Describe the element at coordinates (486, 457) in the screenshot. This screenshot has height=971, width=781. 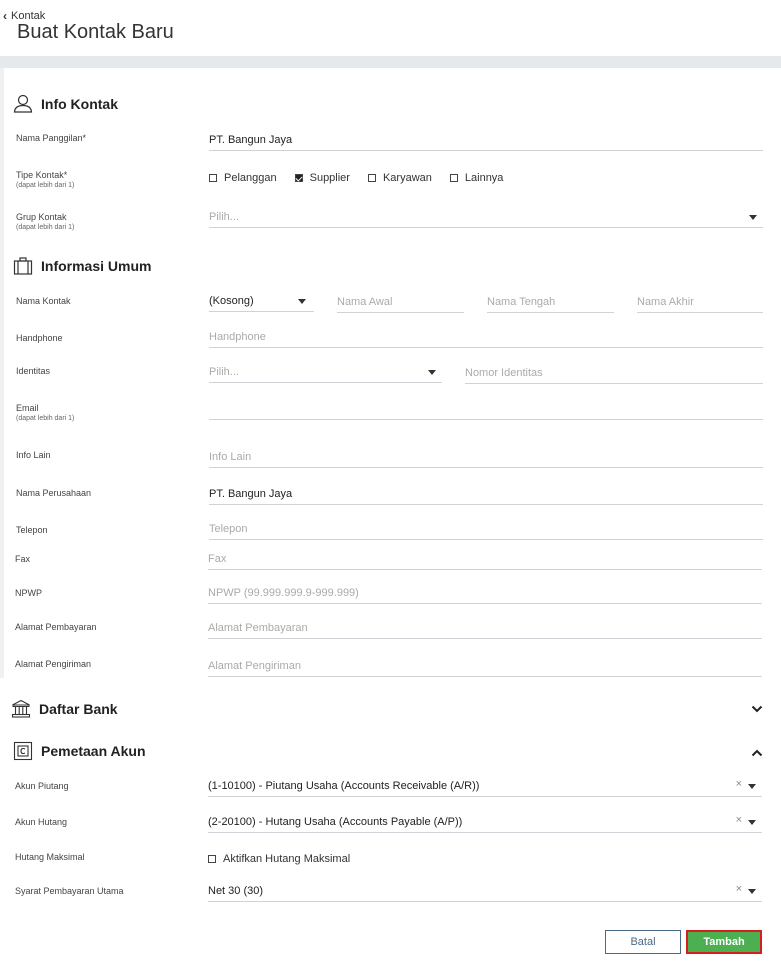
I see `info-lain-input: Info Lain` at that location.